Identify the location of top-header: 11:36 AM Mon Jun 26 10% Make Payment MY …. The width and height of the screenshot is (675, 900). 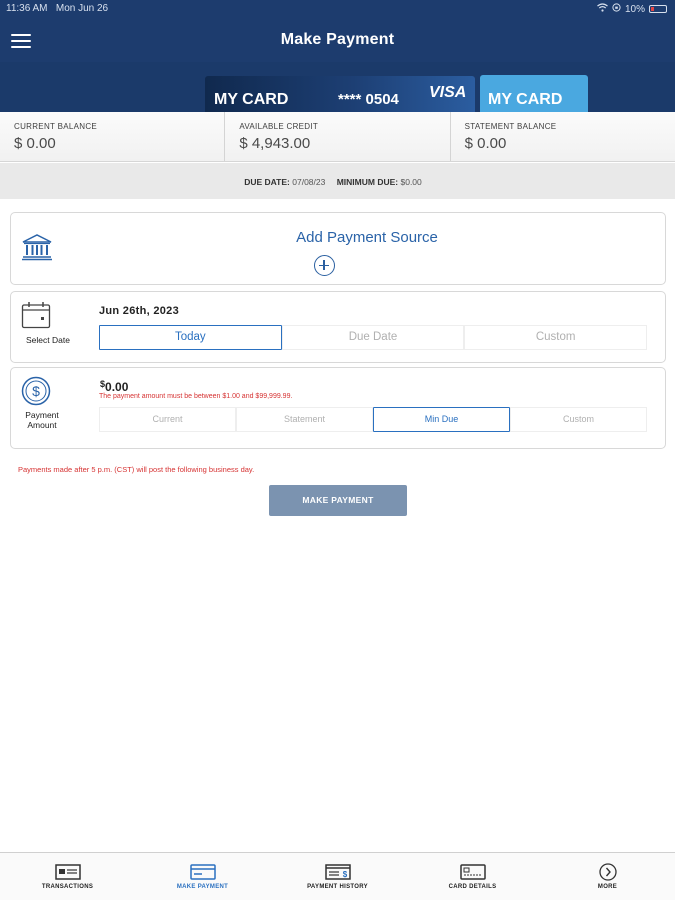
(337, 56).